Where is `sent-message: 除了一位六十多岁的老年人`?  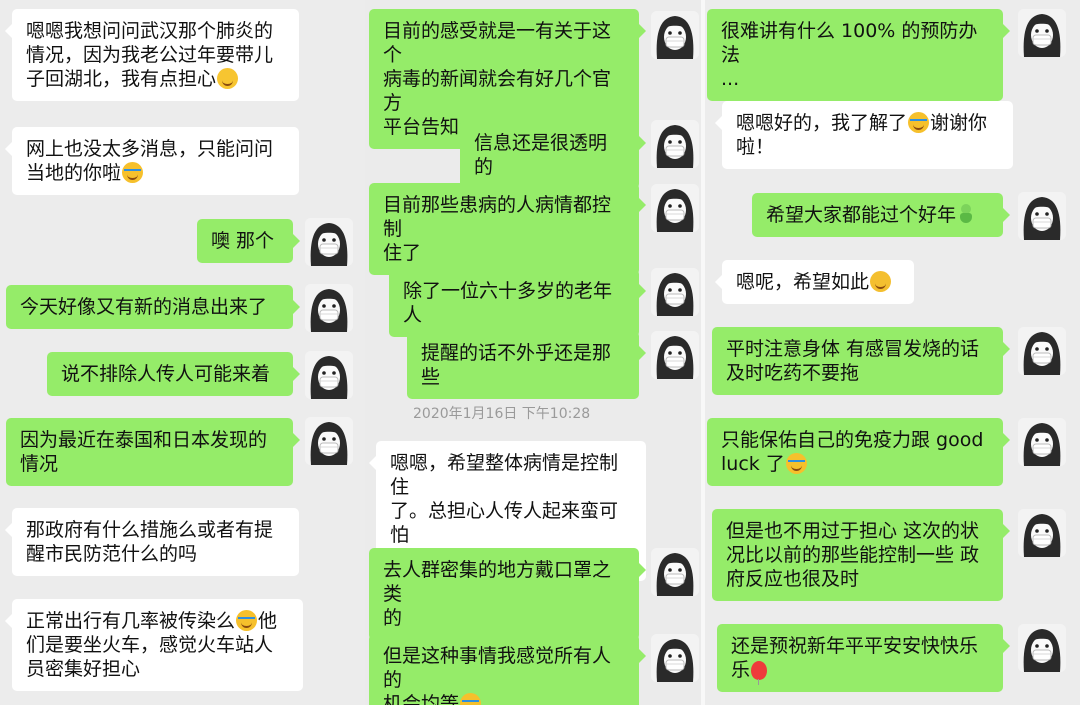 sent-message: 除了一位六十多岁的老年人 is located at coordinates (517, 303).